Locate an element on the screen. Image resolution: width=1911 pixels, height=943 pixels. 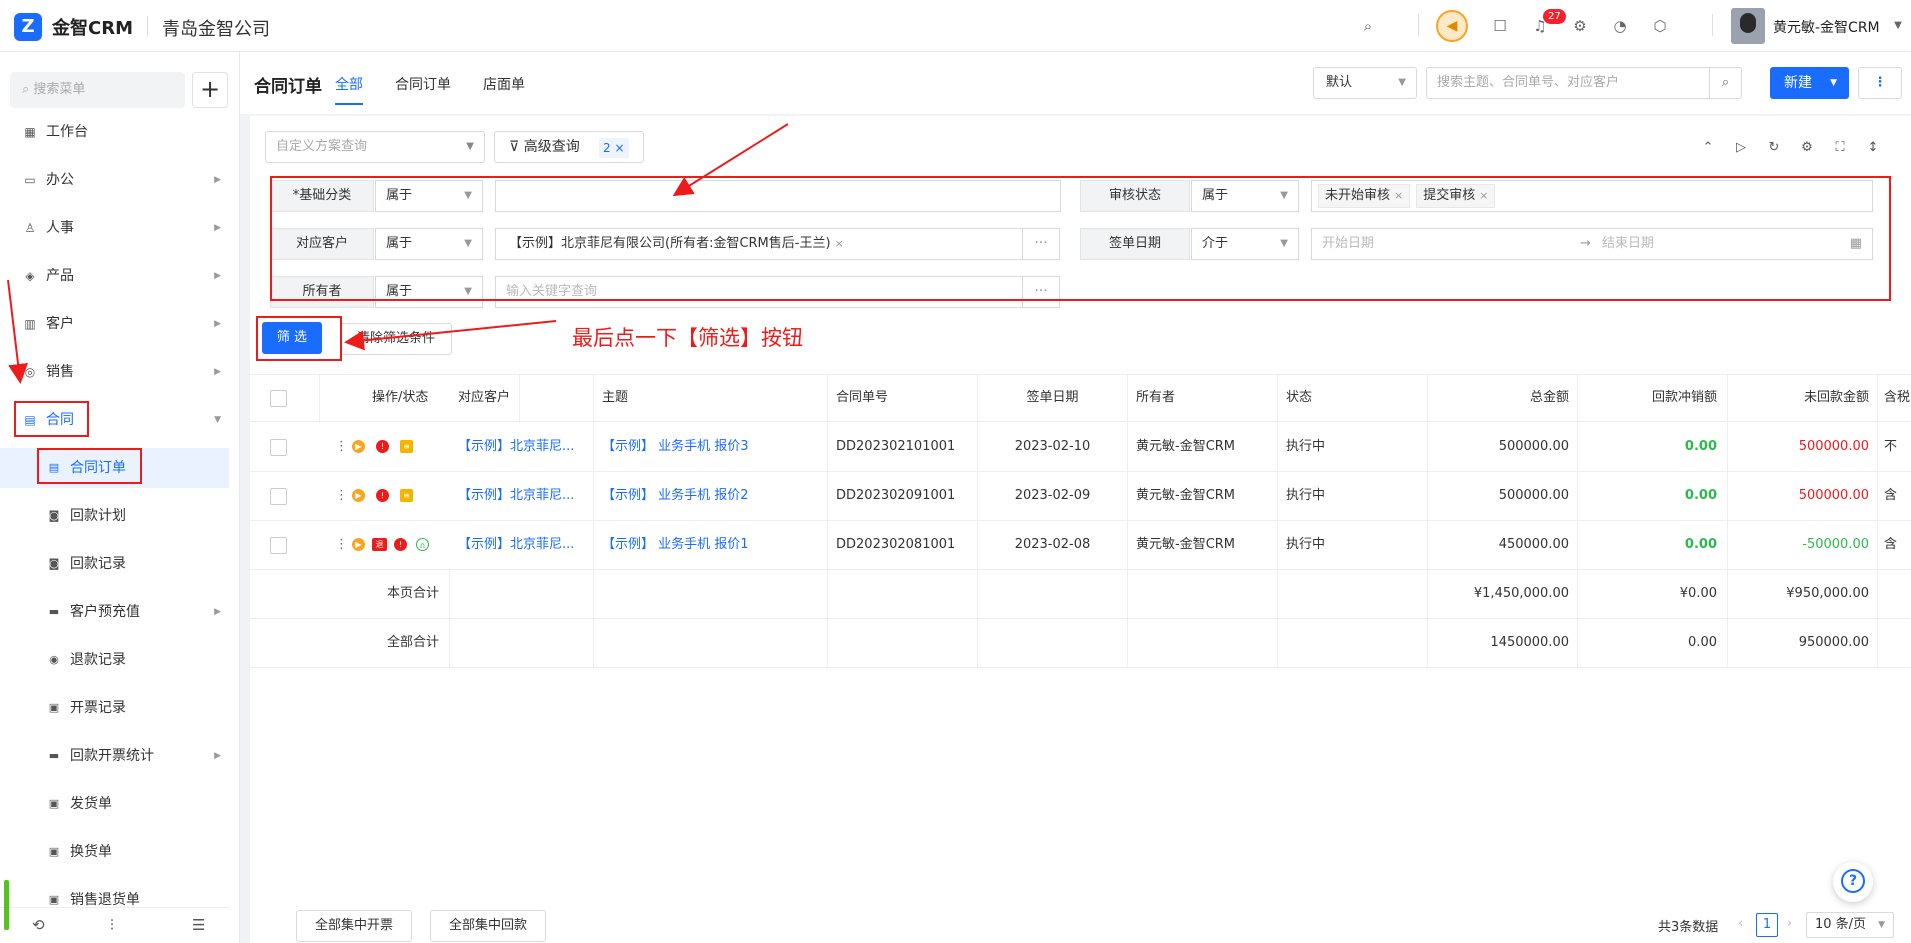
prev-page-icon: ‹ is located at coordinates (1740, 923).